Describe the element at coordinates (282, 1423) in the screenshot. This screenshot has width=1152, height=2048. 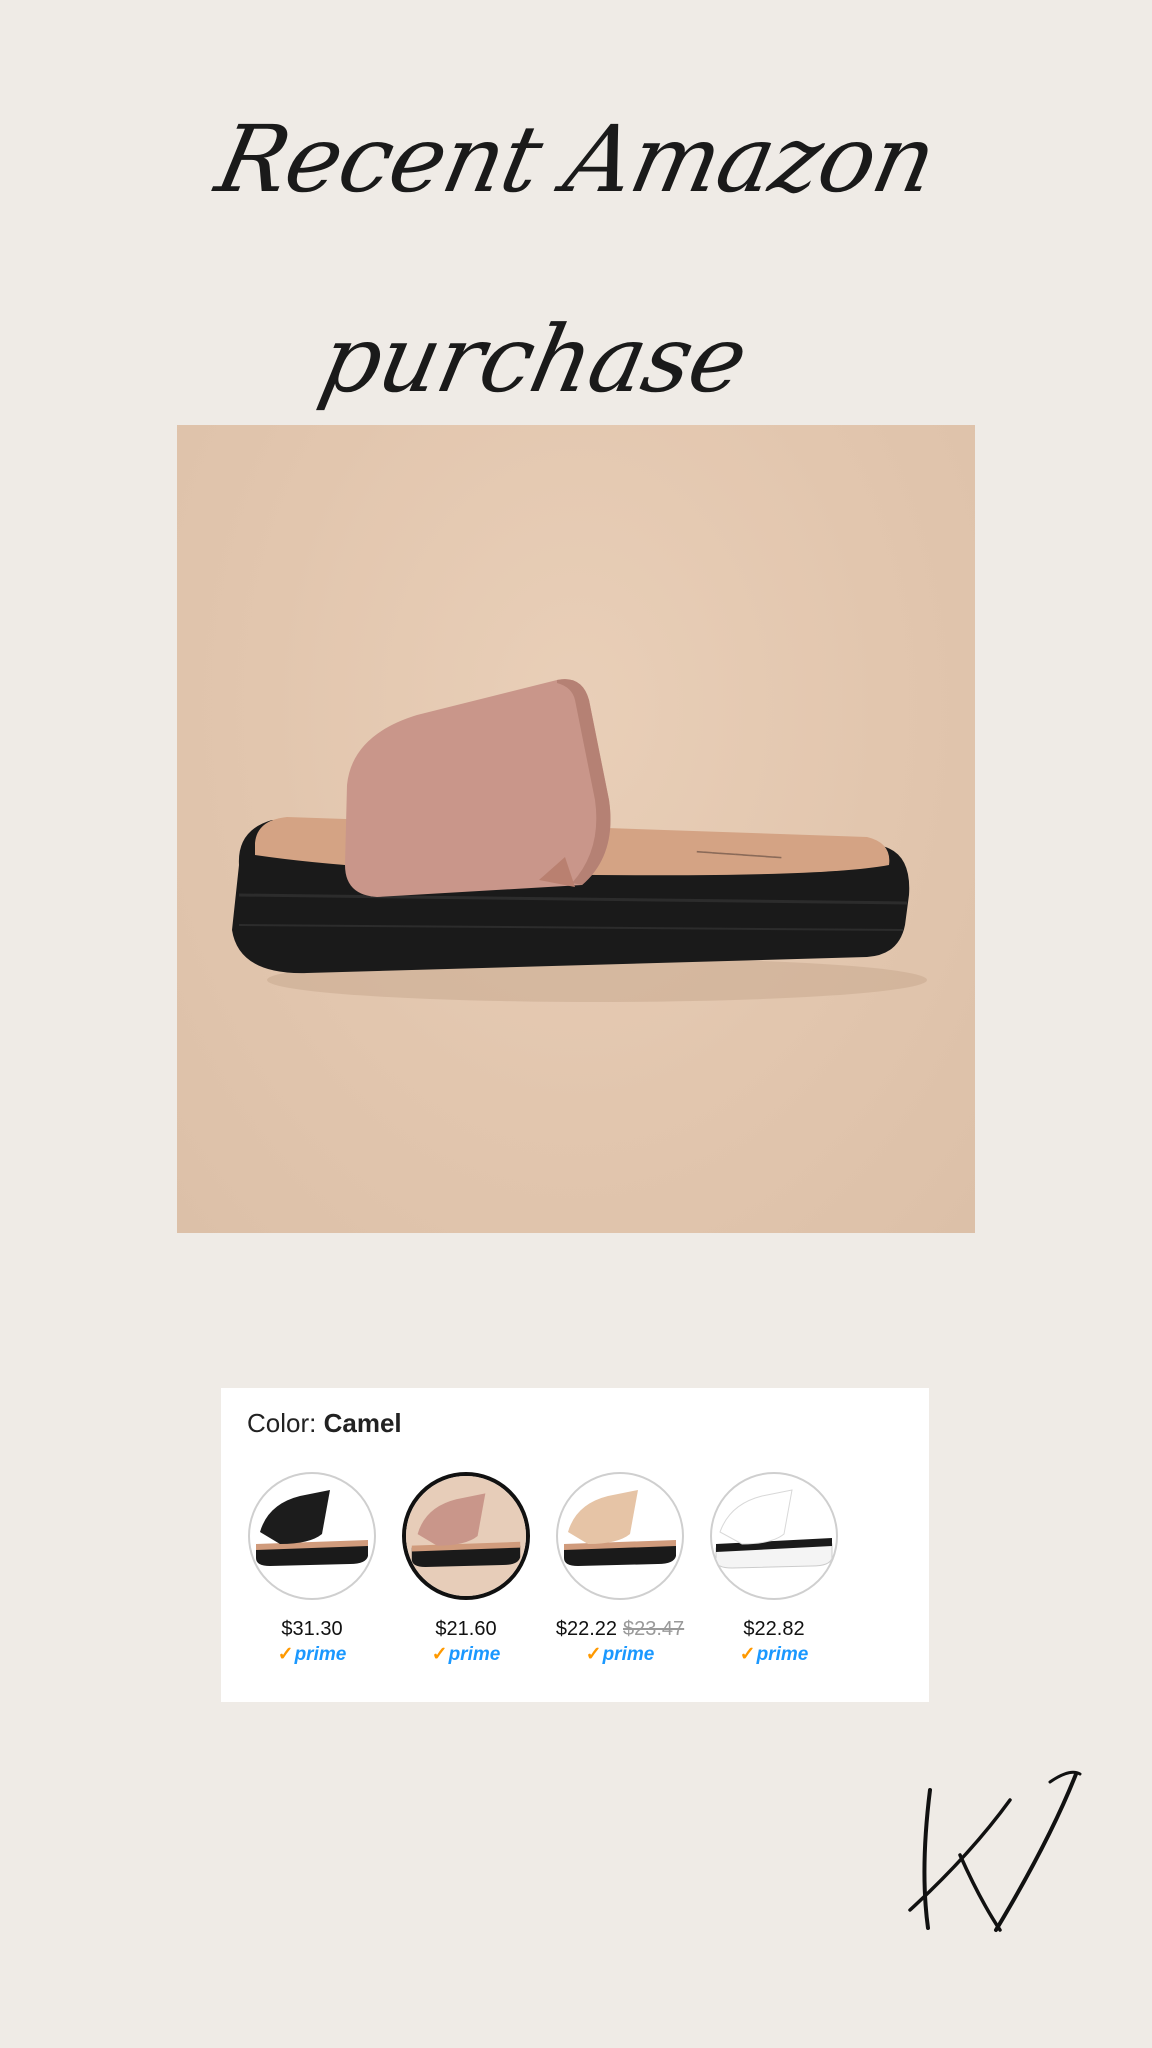
I see `color-label: Color:` at that location.